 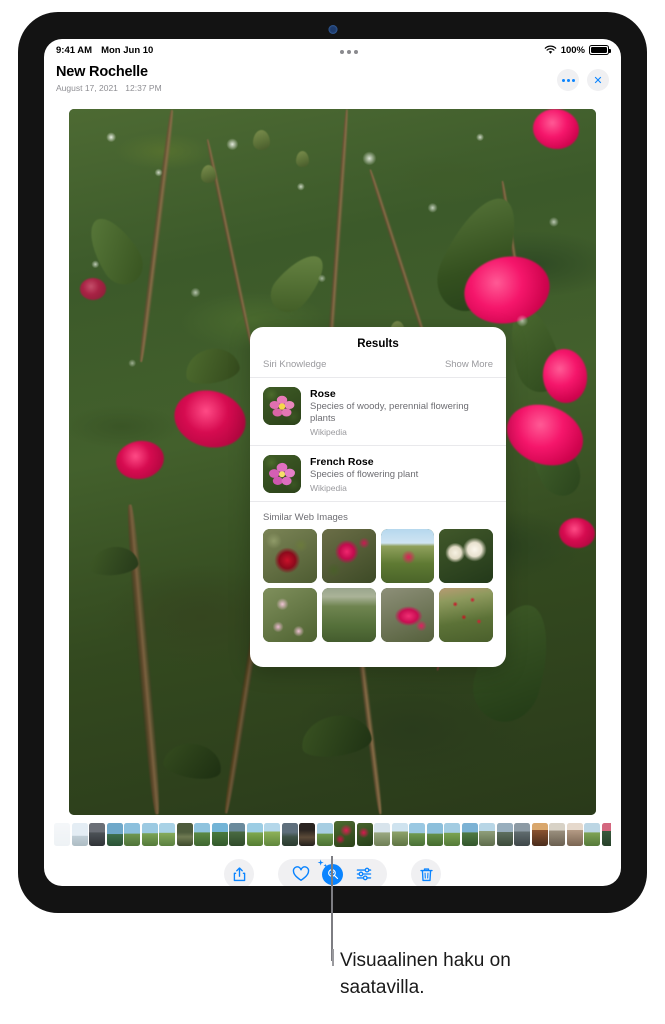 What do you see at coordinates (425, 960) in the screenshot?
I see `caption-line-1: Visuaalinen haku on` at bounding box center [425, 960].